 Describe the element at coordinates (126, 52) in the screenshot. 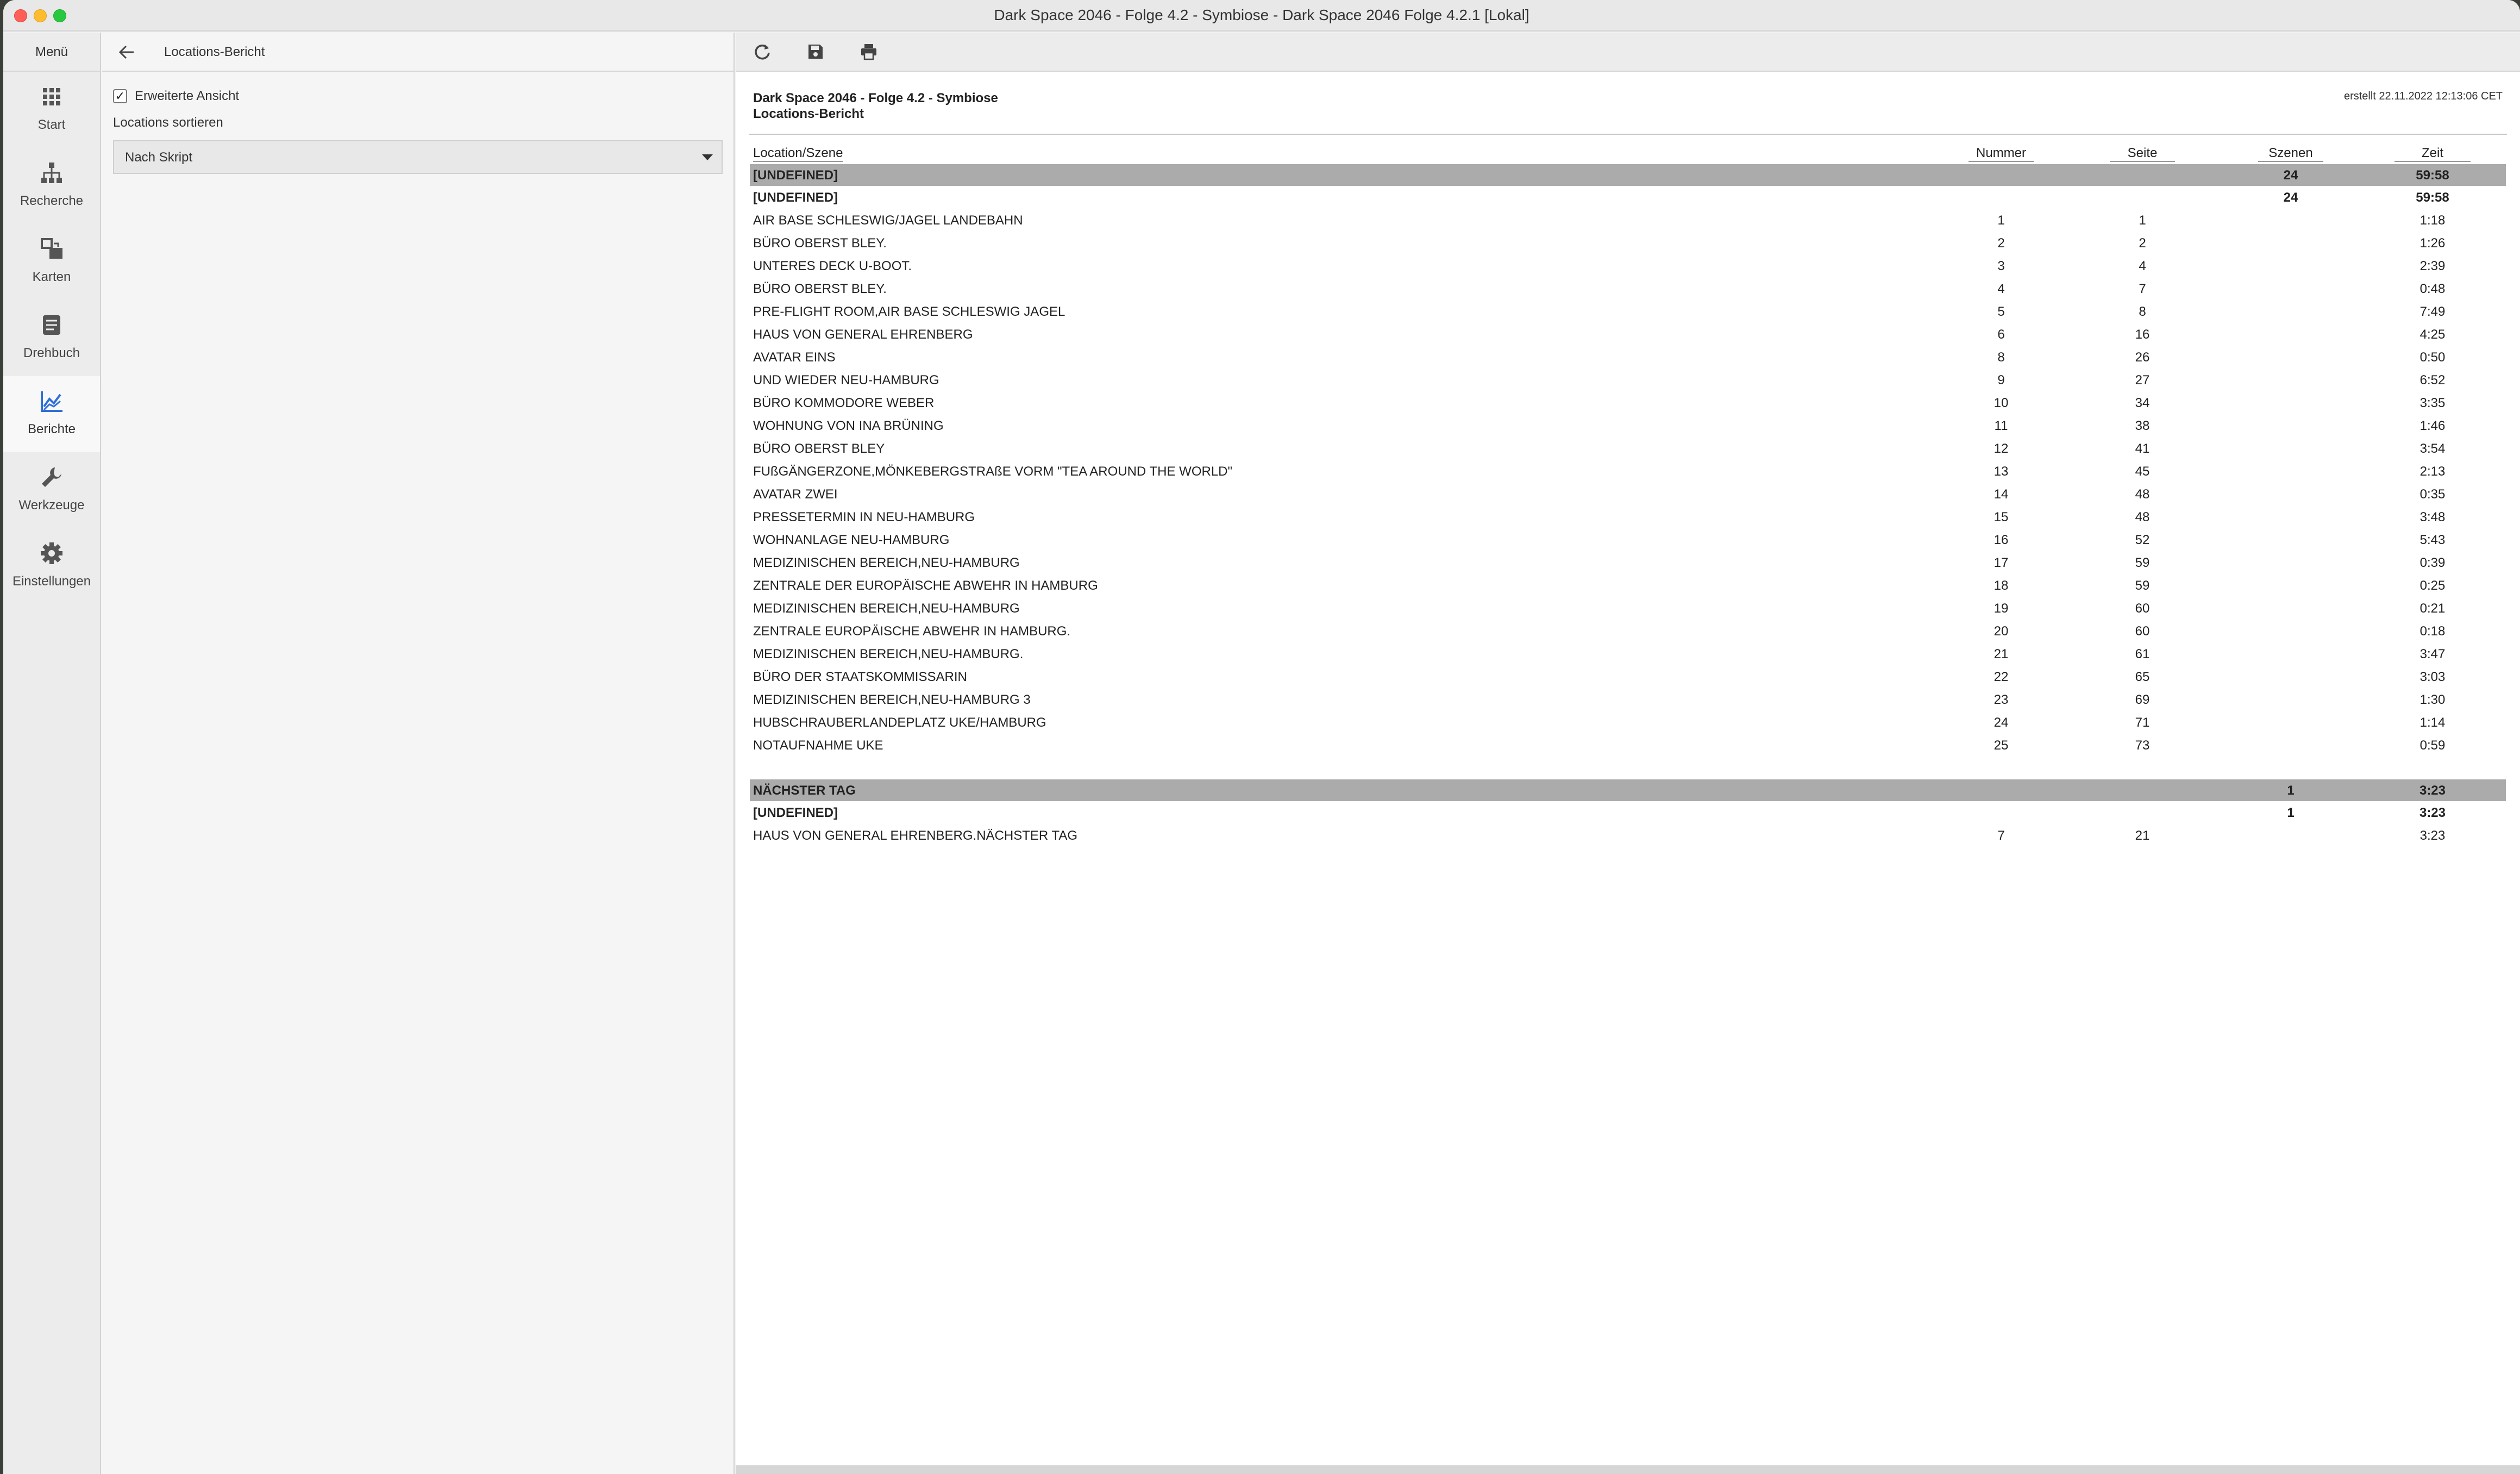

I see `back-arrow-icon` at that location.